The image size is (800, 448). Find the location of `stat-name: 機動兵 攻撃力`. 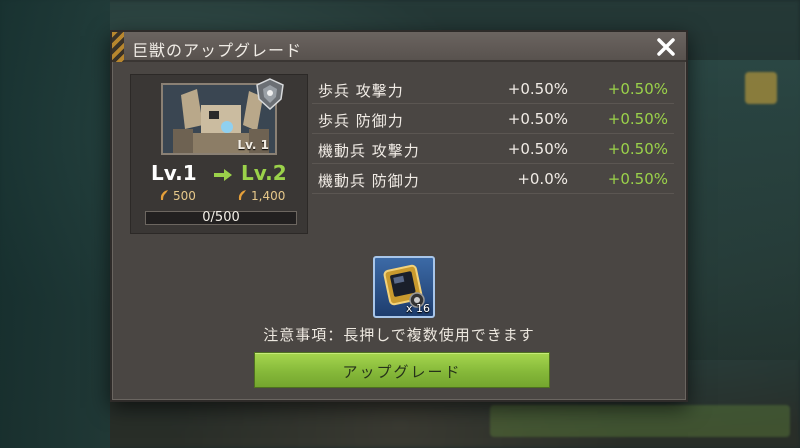

stat-name: 機動兵 攻撃力 is located at coordinates (369, 151).